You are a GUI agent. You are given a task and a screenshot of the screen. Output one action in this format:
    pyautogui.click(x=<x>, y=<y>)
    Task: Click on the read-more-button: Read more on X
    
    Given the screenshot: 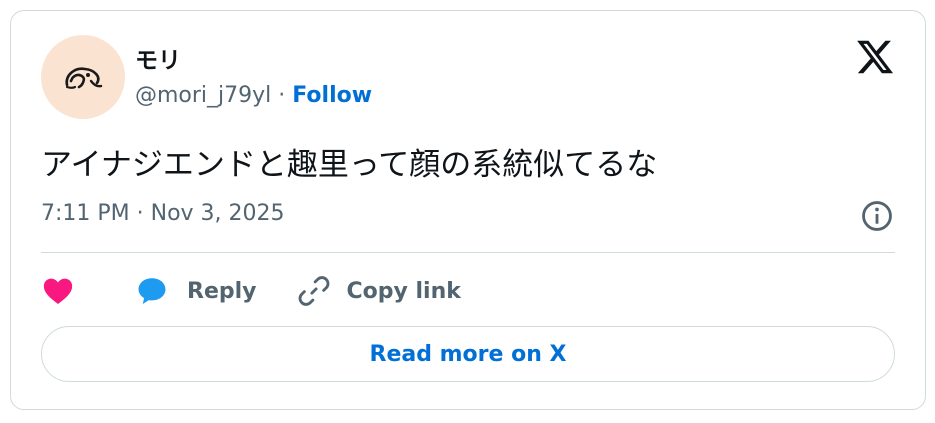 What is the action you would take?
    pyautogui.click(x=468, y=354)
    